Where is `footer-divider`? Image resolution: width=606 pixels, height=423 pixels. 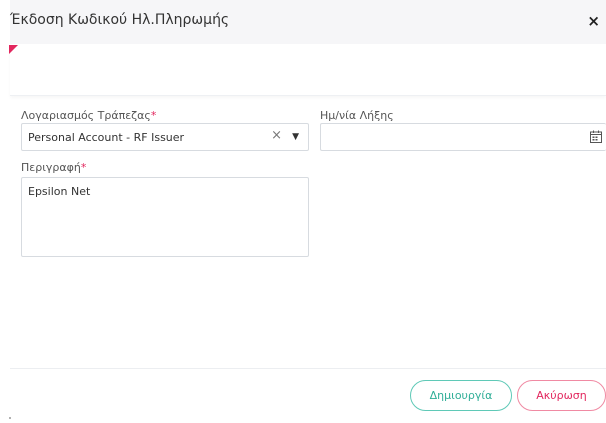
footer-divider is located at coordinates (308, 368).